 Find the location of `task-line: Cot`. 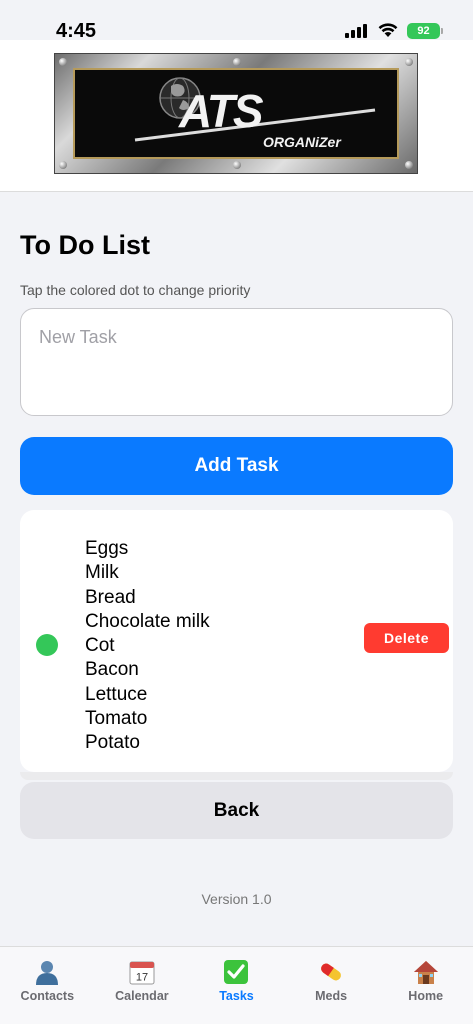

task-line: Cot is located at coordinates (100, 646).